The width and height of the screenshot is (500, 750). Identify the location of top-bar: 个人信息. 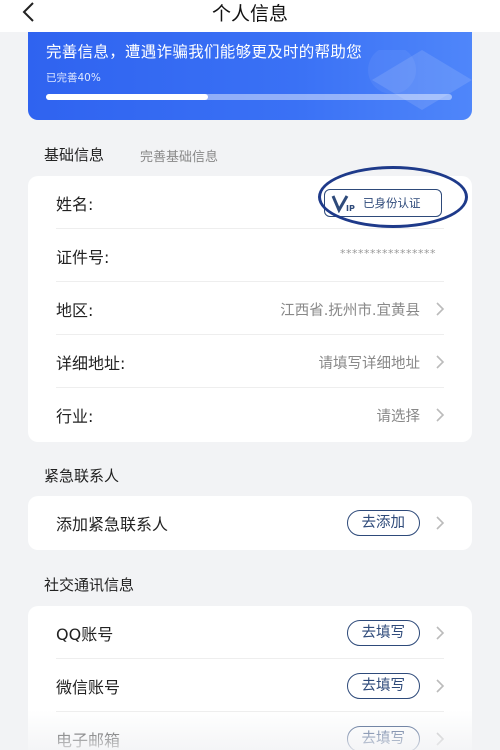
(250, 16).